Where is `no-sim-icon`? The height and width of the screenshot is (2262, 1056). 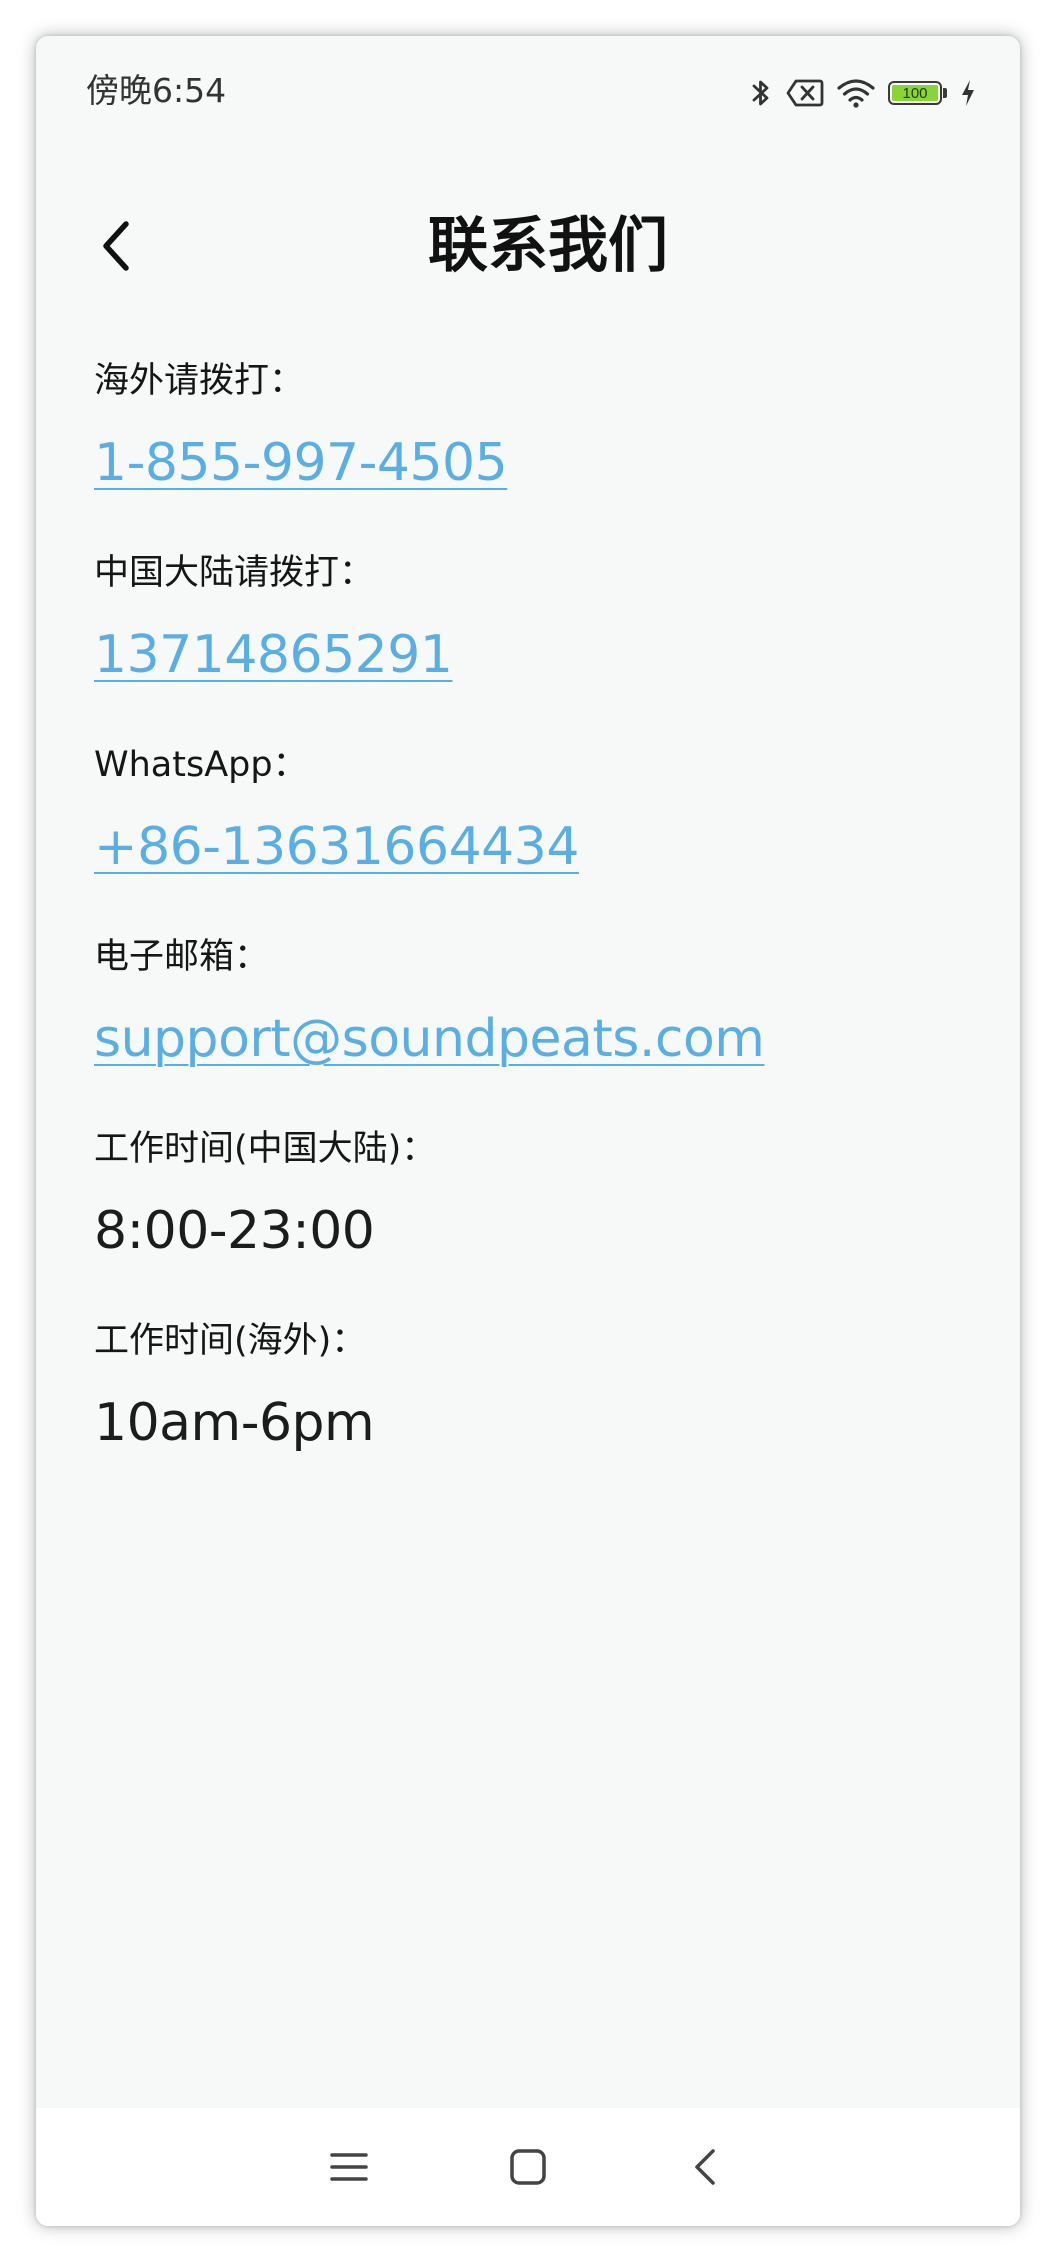
no-sim-icon is located at coordinates (805, 93).